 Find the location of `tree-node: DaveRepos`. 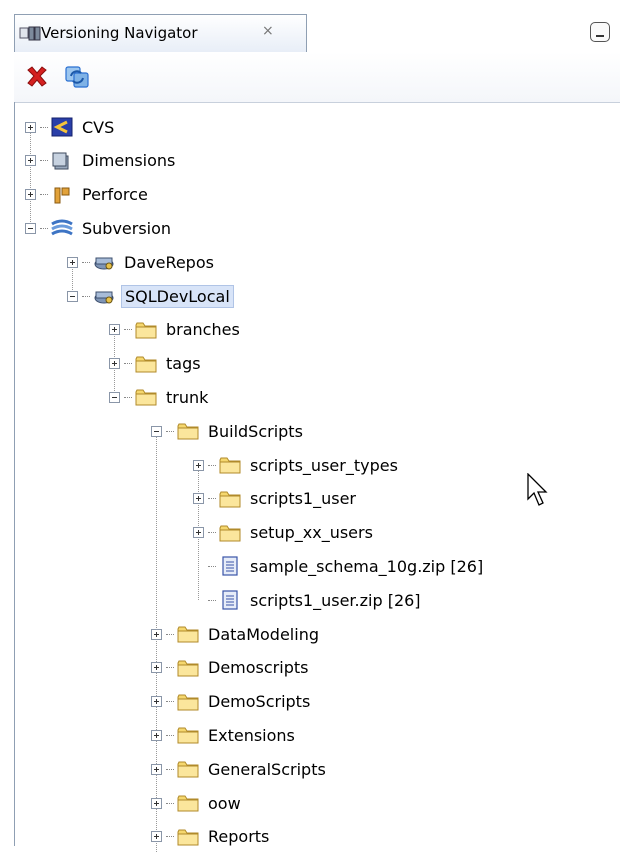

tree-node: DaveRepos is located at coordinates (142, 262).